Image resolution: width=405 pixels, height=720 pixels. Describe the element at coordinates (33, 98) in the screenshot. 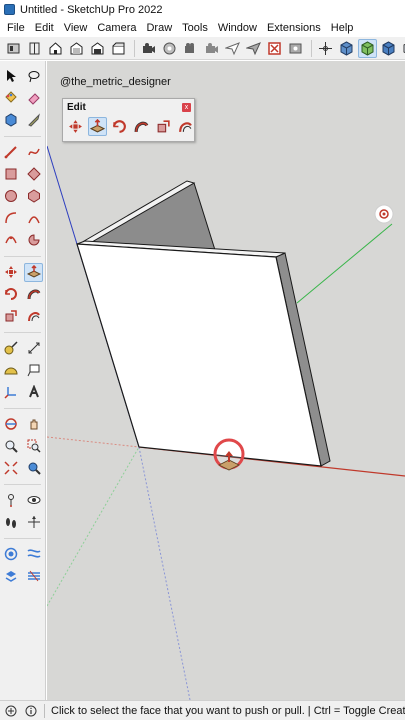

I see `eraser-icon` at that location.